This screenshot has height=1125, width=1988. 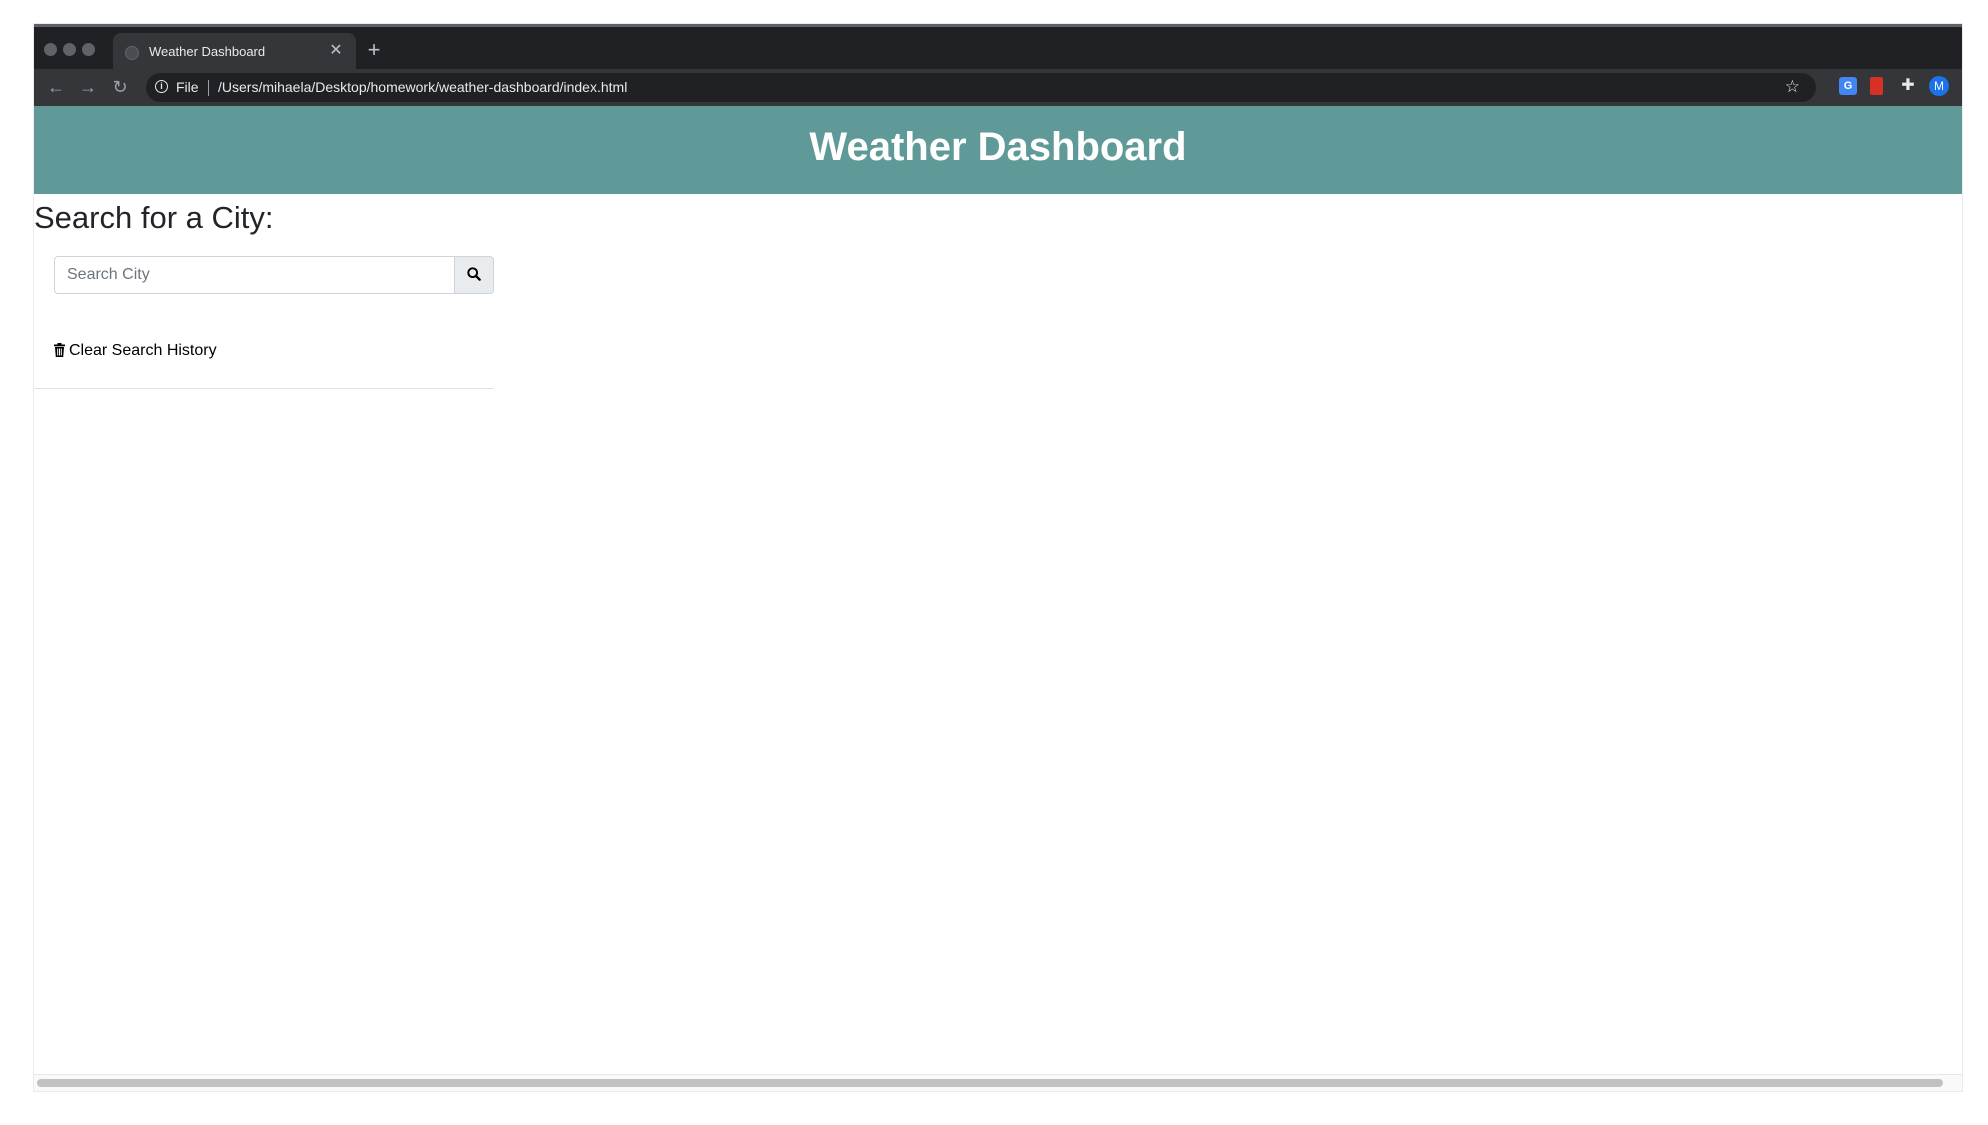 What do you see at coordinates (120, 87) in the screenshot?
I see `reload-icon: ↻` at bounding box center [120, 87].